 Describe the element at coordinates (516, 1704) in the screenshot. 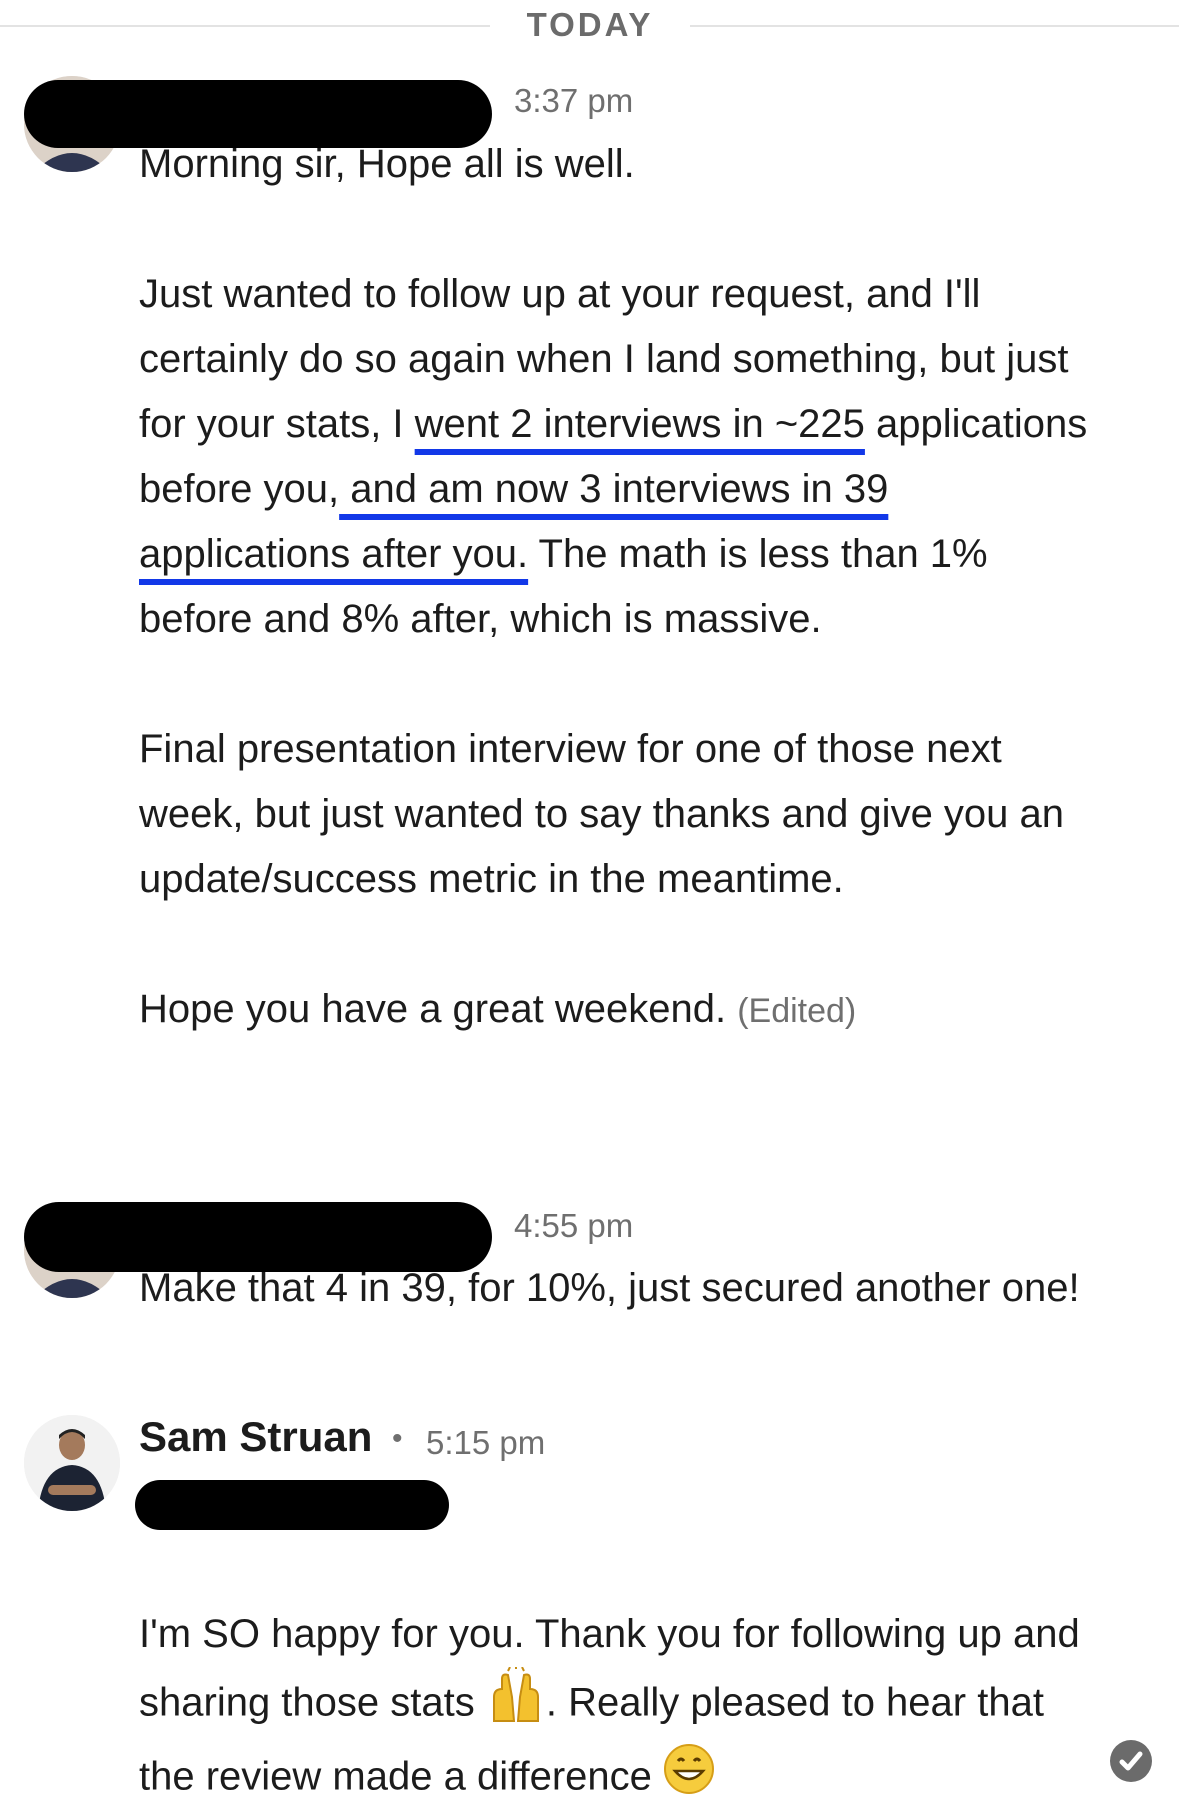

I see `raising-hands-emoji` at that location.